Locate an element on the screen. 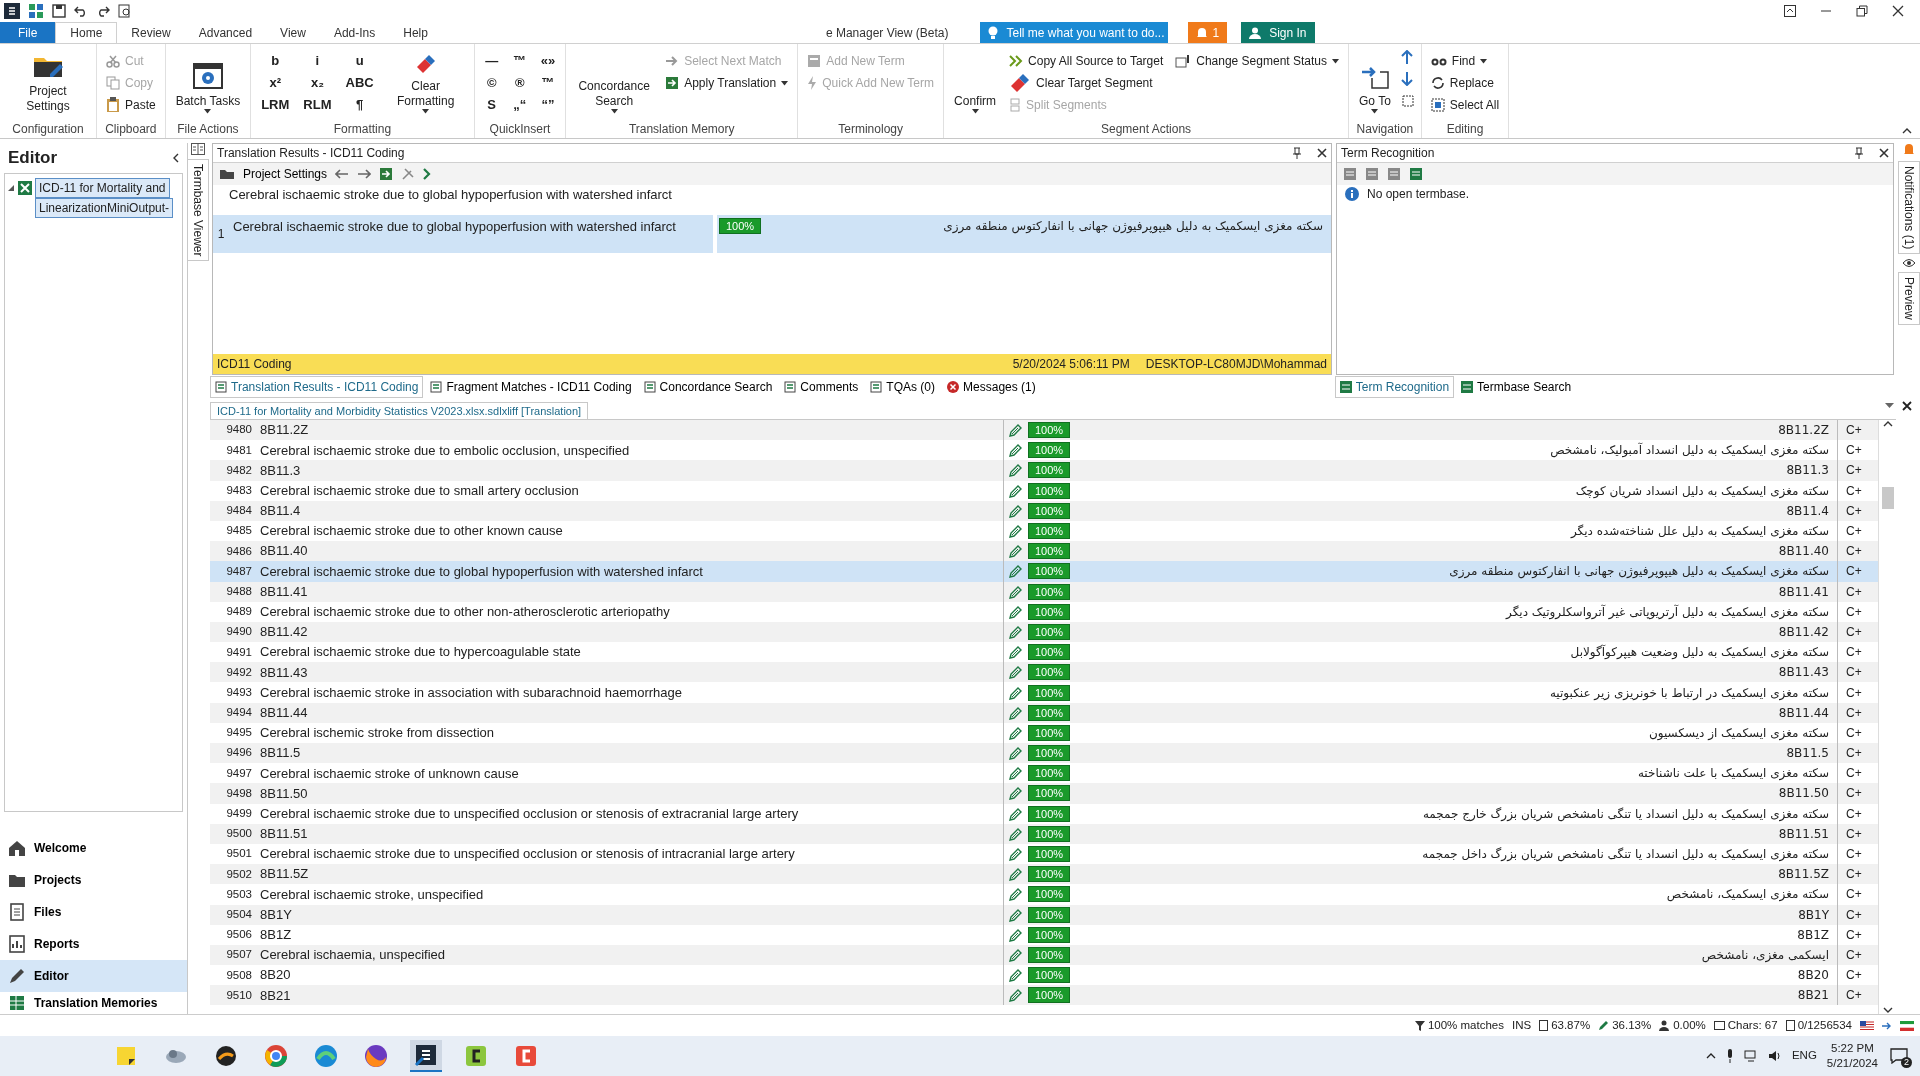  target-text: 8B11.5 is located at coordinates (1467, 753).